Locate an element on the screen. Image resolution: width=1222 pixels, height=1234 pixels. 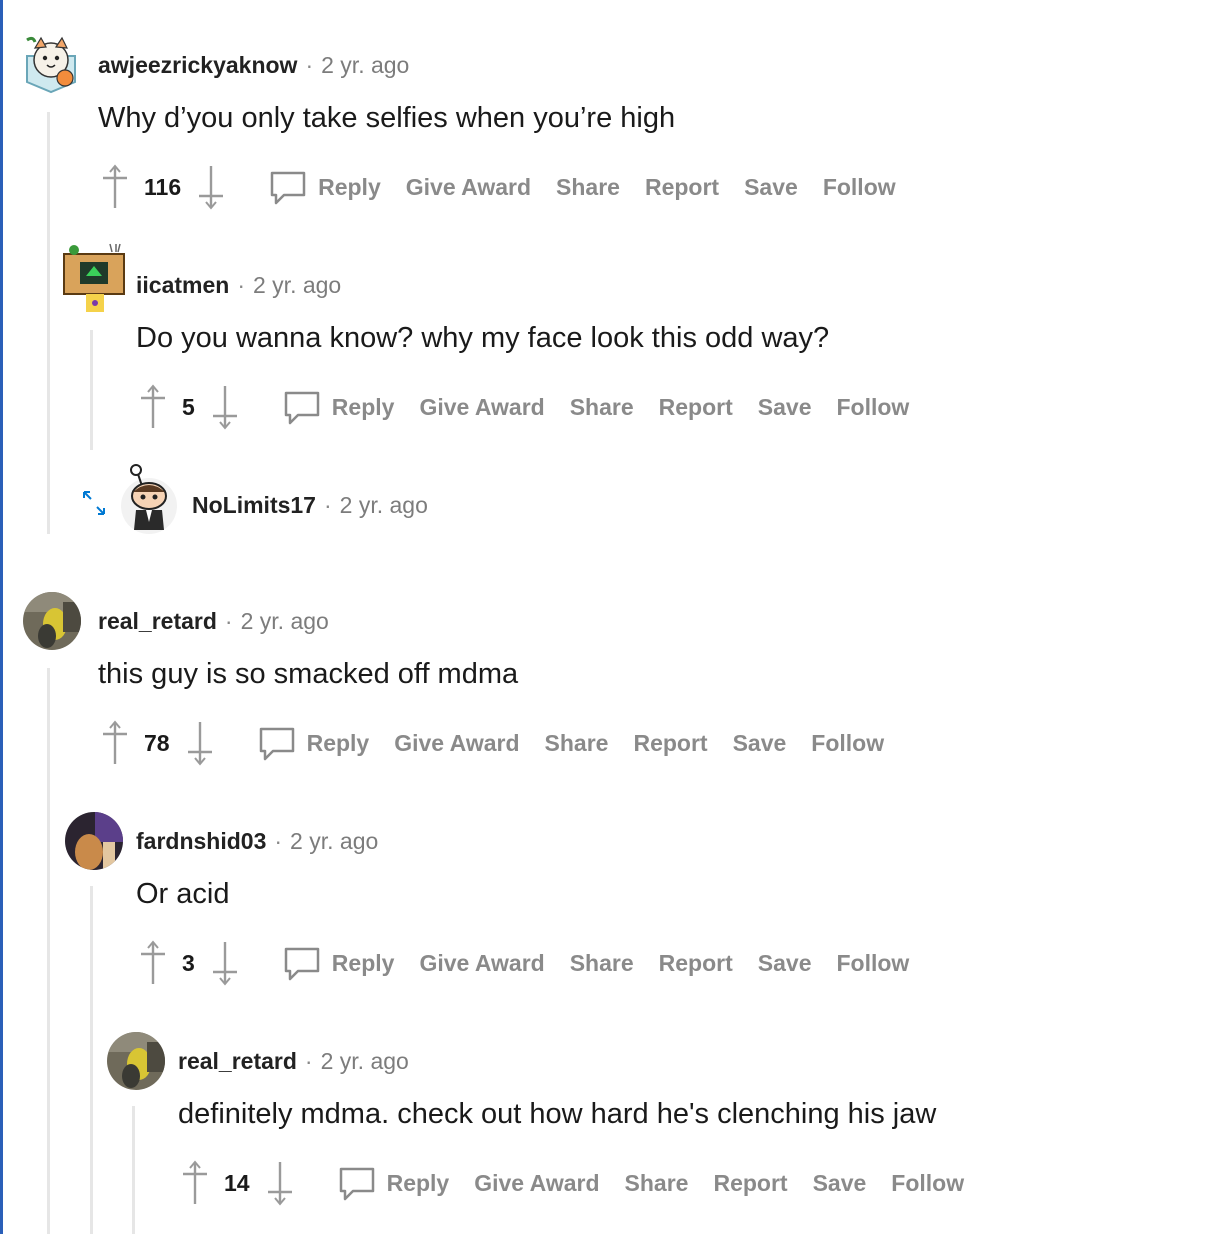
comment-body: Or acid is located at coordinates (183, 894).